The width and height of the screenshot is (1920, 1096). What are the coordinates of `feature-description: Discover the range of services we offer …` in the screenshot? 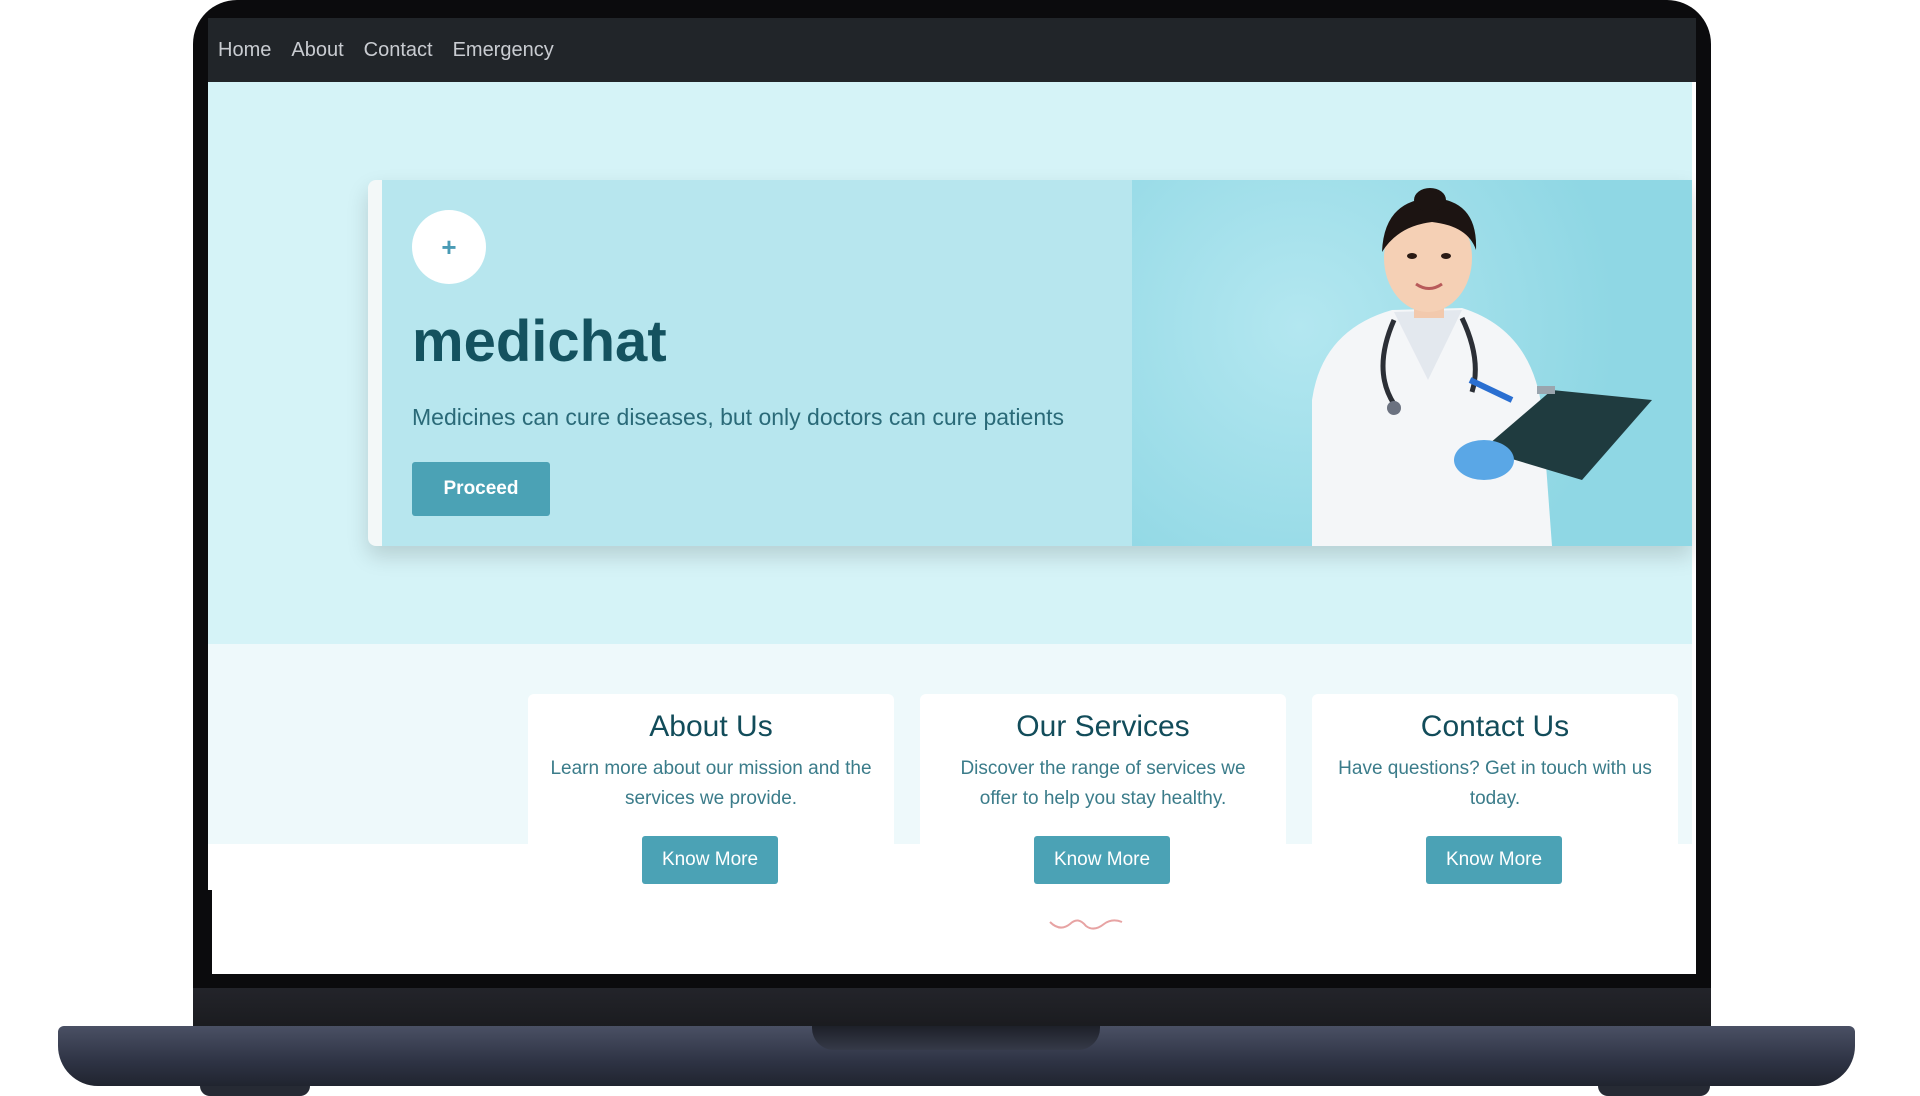 It's located at (1103, 783).